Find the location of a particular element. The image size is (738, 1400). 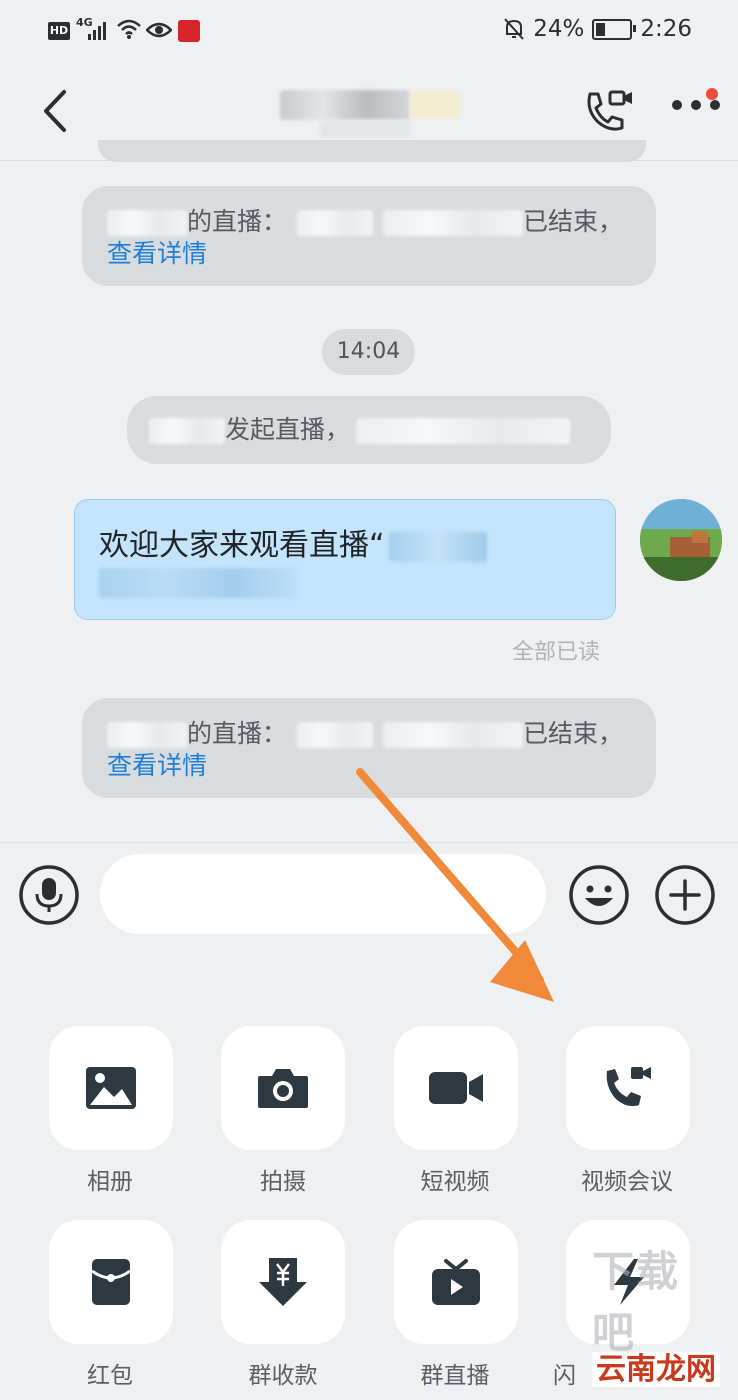

camera-icon is located at coordinates (283, 1088).